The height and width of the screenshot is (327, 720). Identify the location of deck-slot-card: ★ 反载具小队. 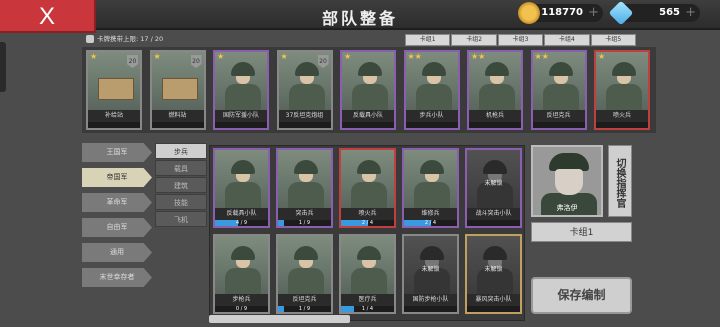
(368, 90).